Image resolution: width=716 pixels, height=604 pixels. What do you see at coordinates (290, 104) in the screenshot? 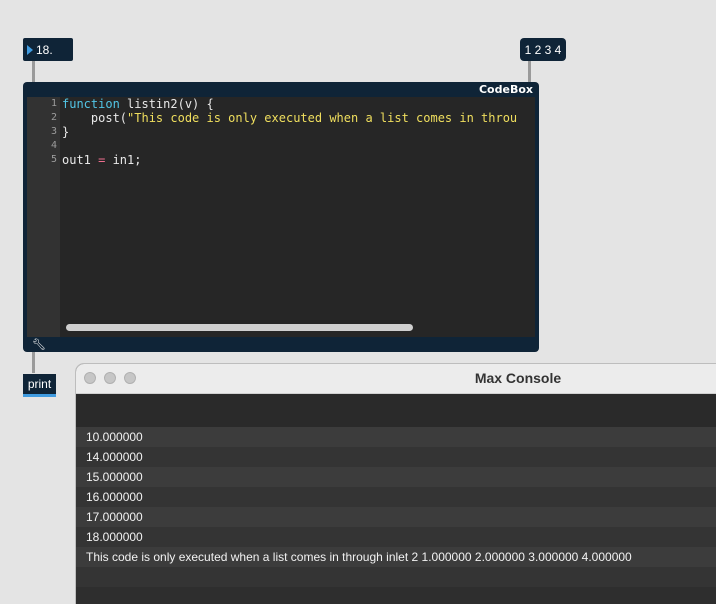
I see `code-line: function listin2(v) {` at bounding box center [290, 104].